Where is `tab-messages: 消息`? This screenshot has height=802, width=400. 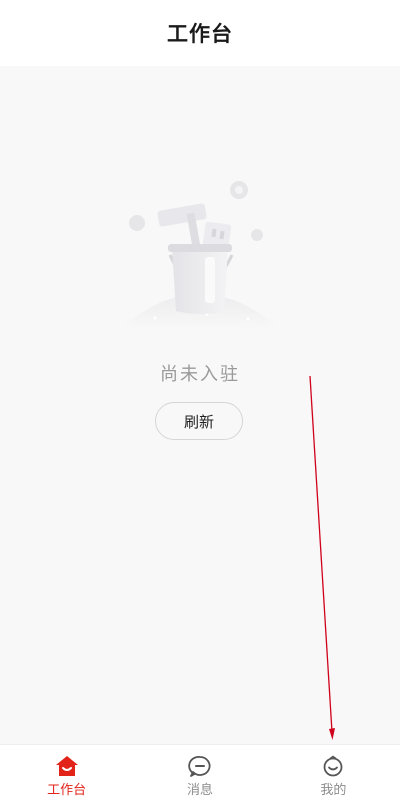 tab-messages: 消息 is located at coordinates (199, 773).